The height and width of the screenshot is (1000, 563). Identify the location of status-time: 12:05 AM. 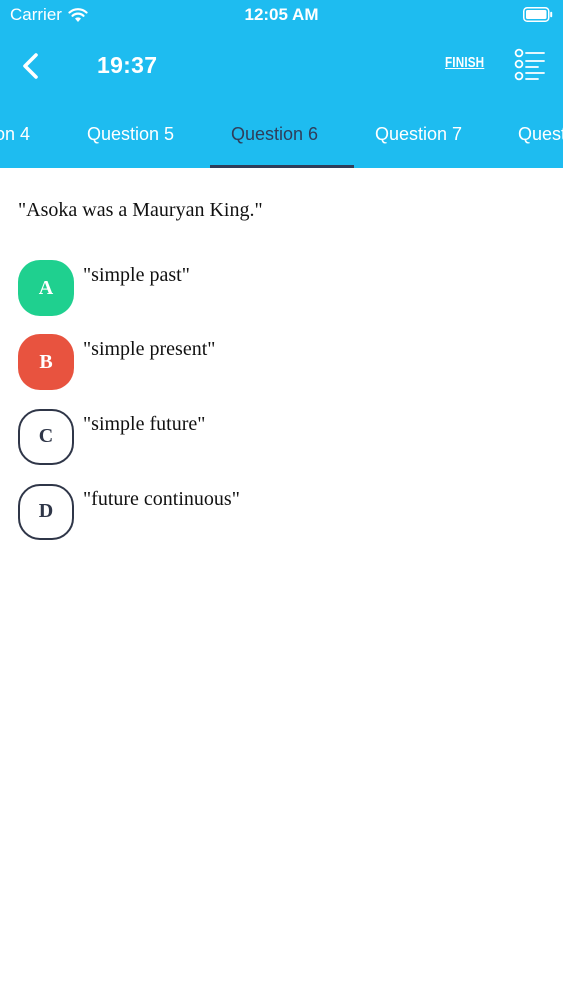
(281, 14).